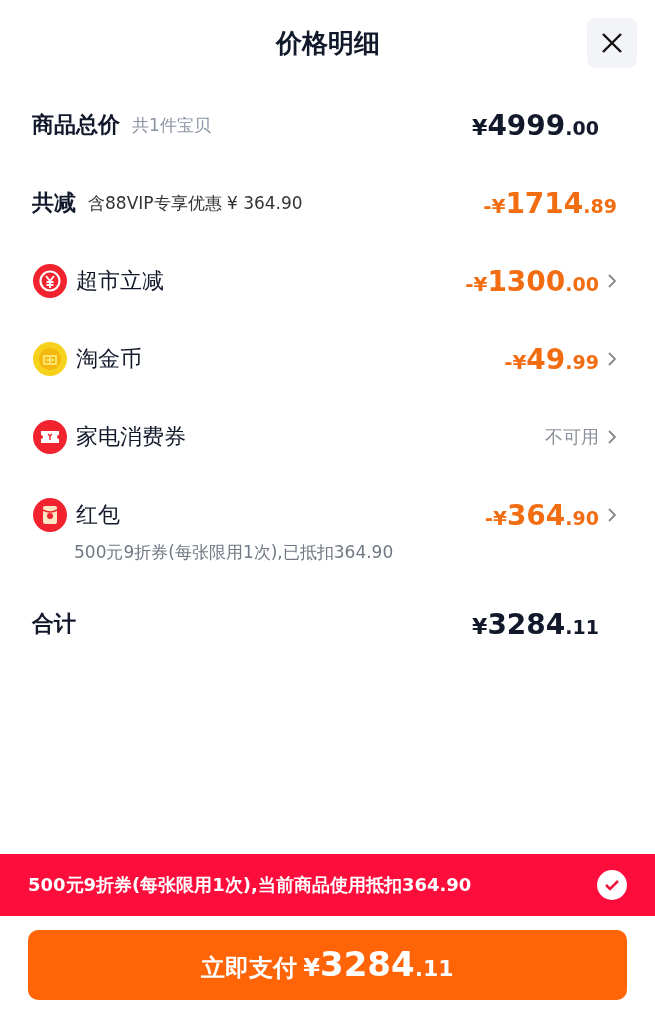  I want to click on row-label: 商品总价, so click(76, 125).